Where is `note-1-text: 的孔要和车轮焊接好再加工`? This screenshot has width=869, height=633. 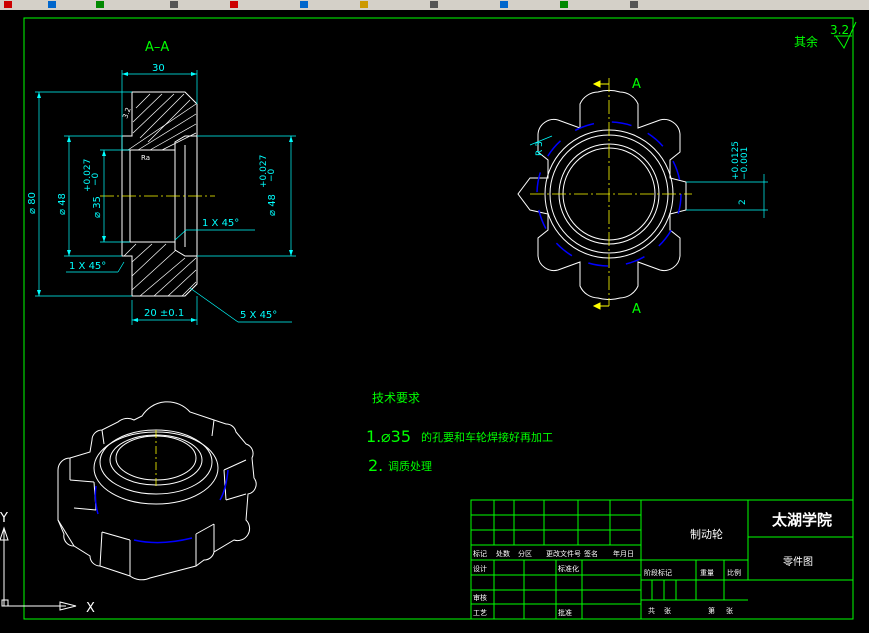 note-1-text: 的孔要和车轮焊接好再加工 is located at coordinates (487, 437).